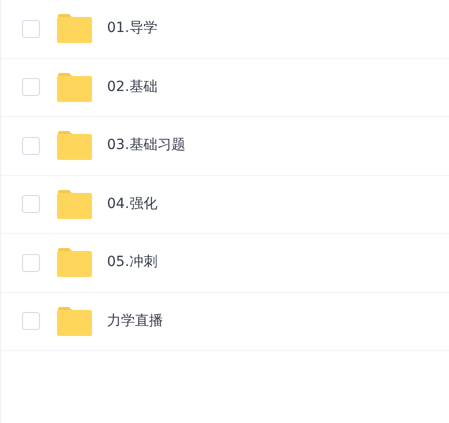 This screenshot has height=423, width=449. What do you see at coordinates (132, 204) in the screenshot?
I see `folder-name: 04.强化` at bounding box center [132, 204].